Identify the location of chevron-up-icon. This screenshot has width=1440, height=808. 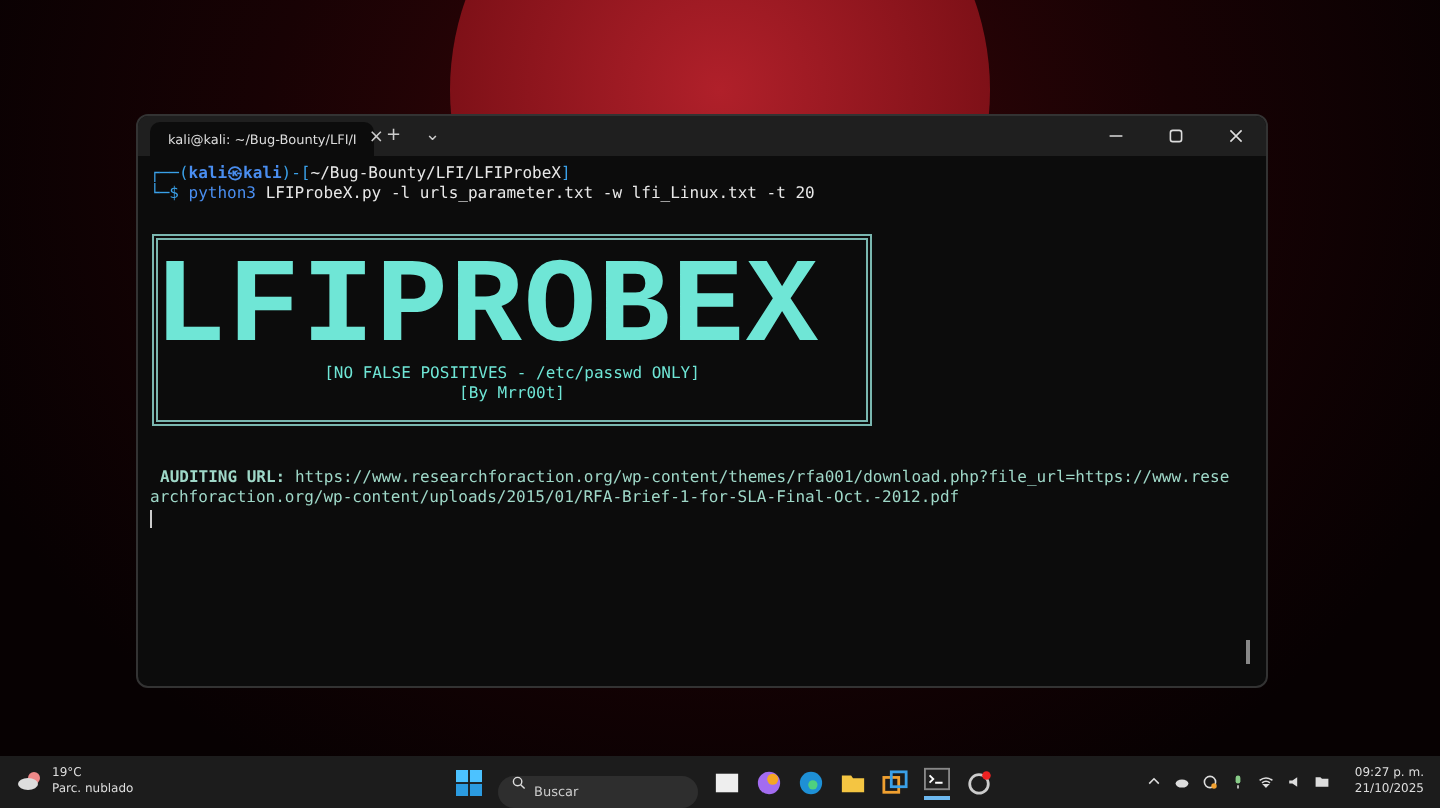
(1154, 782).